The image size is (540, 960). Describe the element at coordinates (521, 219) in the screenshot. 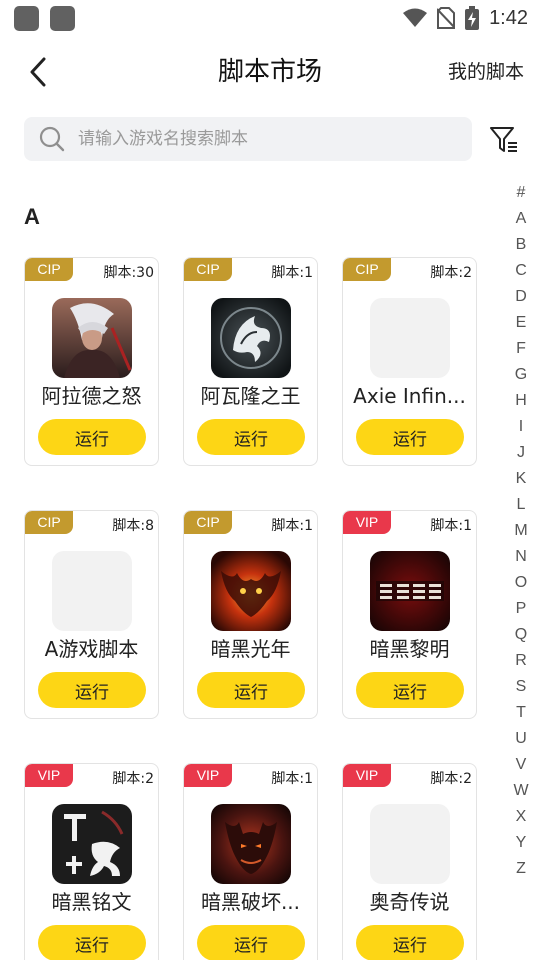

I see `alpha-index-a: A` at that location.